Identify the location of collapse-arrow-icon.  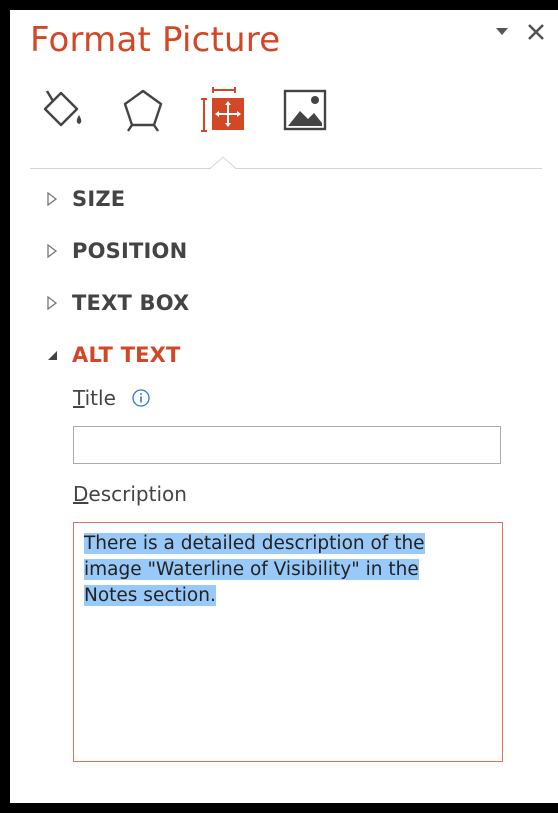
(52, 355).